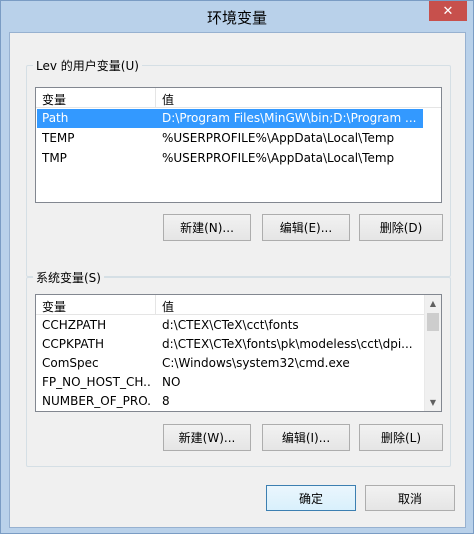 The image size is (474, 534). Describe the element at coordinates (256, 363) in the screenshot. I see `variable-value: C:\Windows\system32\cmd.exe` at that location.